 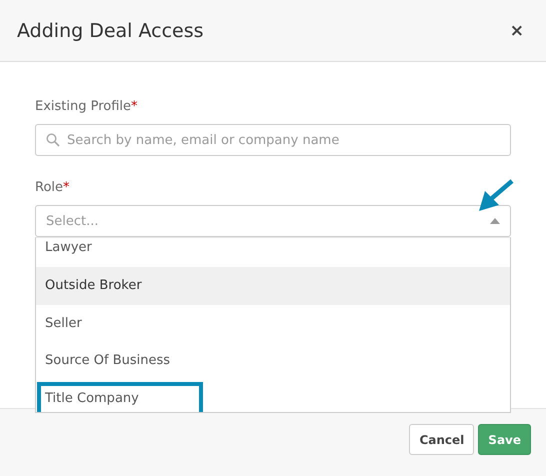 What do you see at coordinates (273, 285) in the screenshot?
I see `dropdown-option: Outside Broker` at bounding box center [273, 285].